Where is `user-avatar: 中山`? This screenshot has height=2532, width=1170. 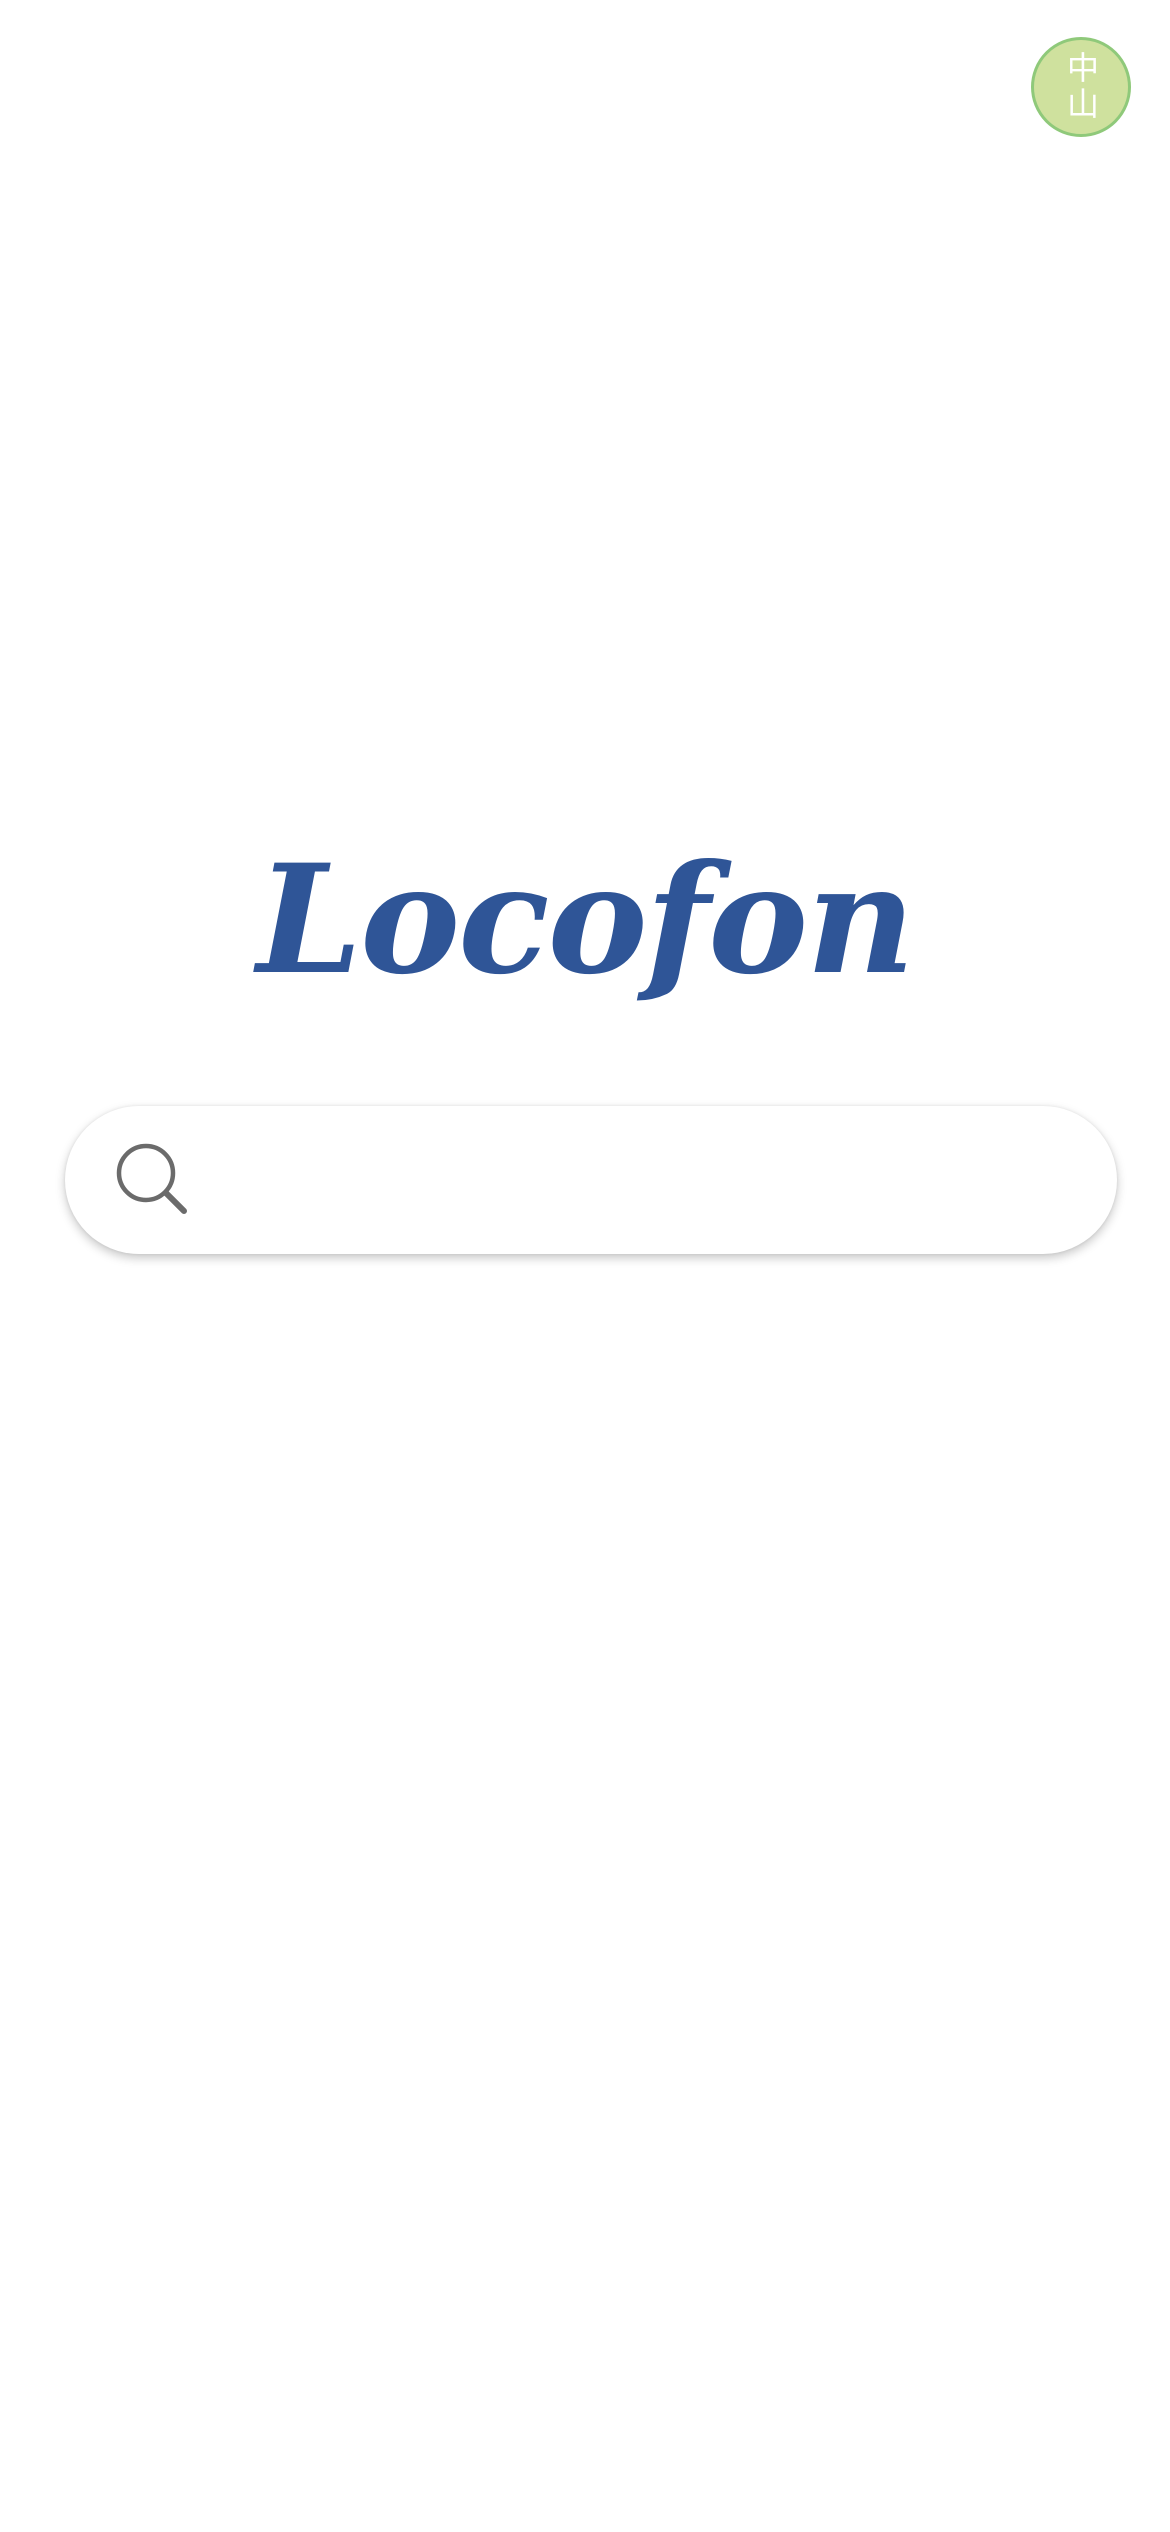 user-avatar: 中山 is located at coordinates (1081, 87).